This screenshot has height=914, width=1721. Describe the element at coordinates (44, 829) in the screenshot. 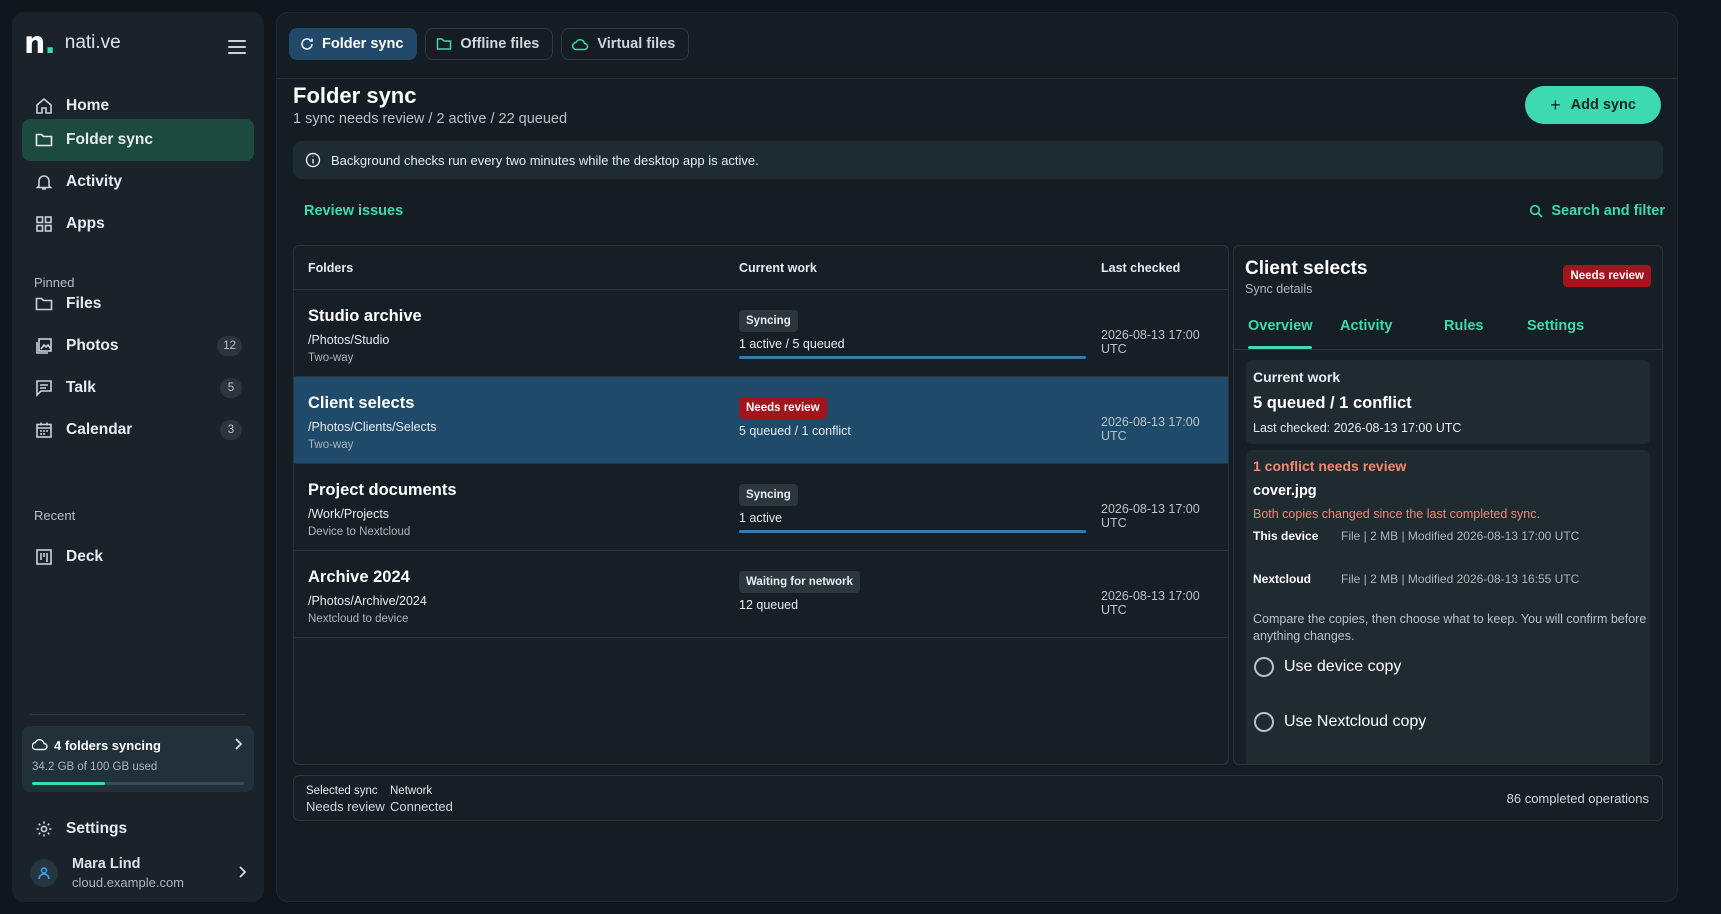

I see `gear-icon` at that location.